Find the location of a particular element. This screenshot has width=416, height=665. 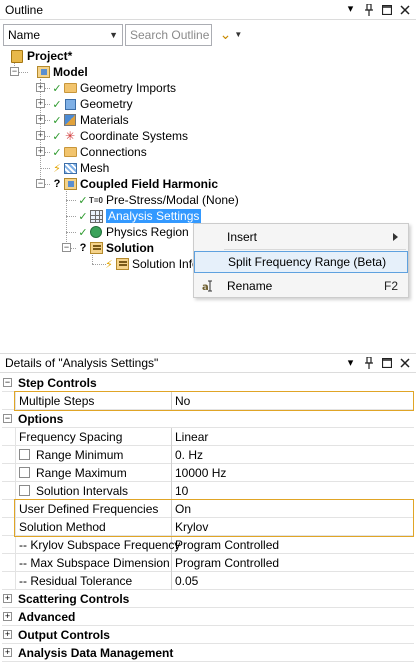

search-options-button: ⌄ ▼ is located at coordinates (231, 35).